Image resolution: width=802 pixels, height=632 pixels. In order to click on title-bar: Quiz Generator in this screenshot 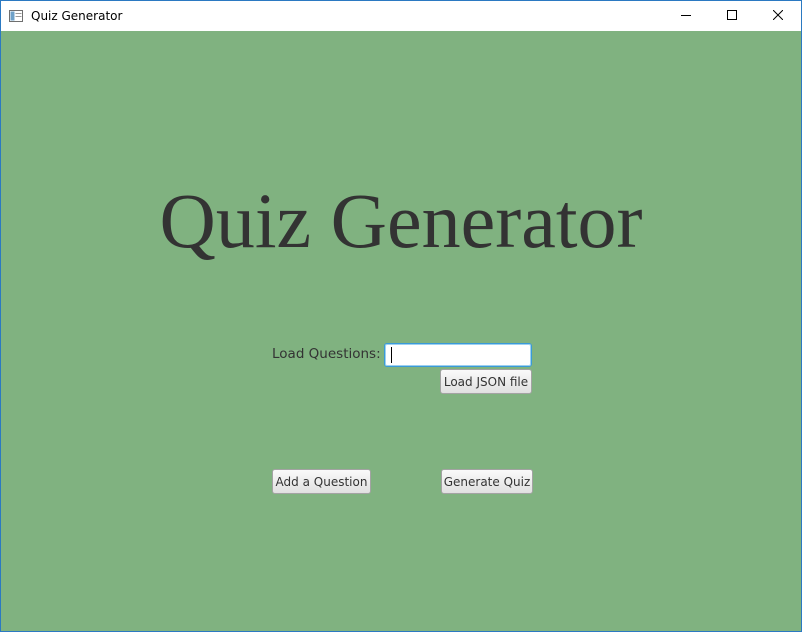, I will do `click(401, 16)`.